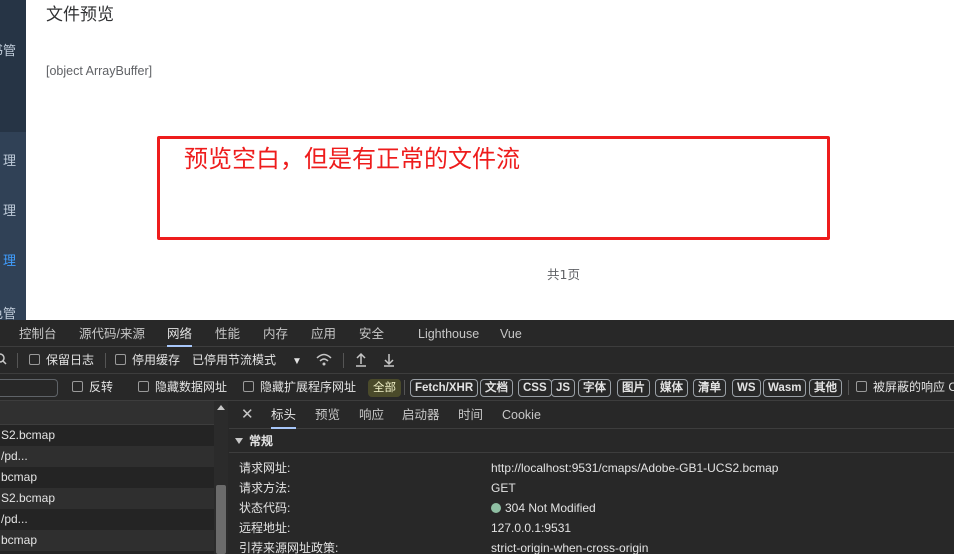 The width and height of the screenshot is (954, 554). Describe the element at coordinates (265, 528) in the screenshot. I see `remote-address-key: 远程地址:` at that location.